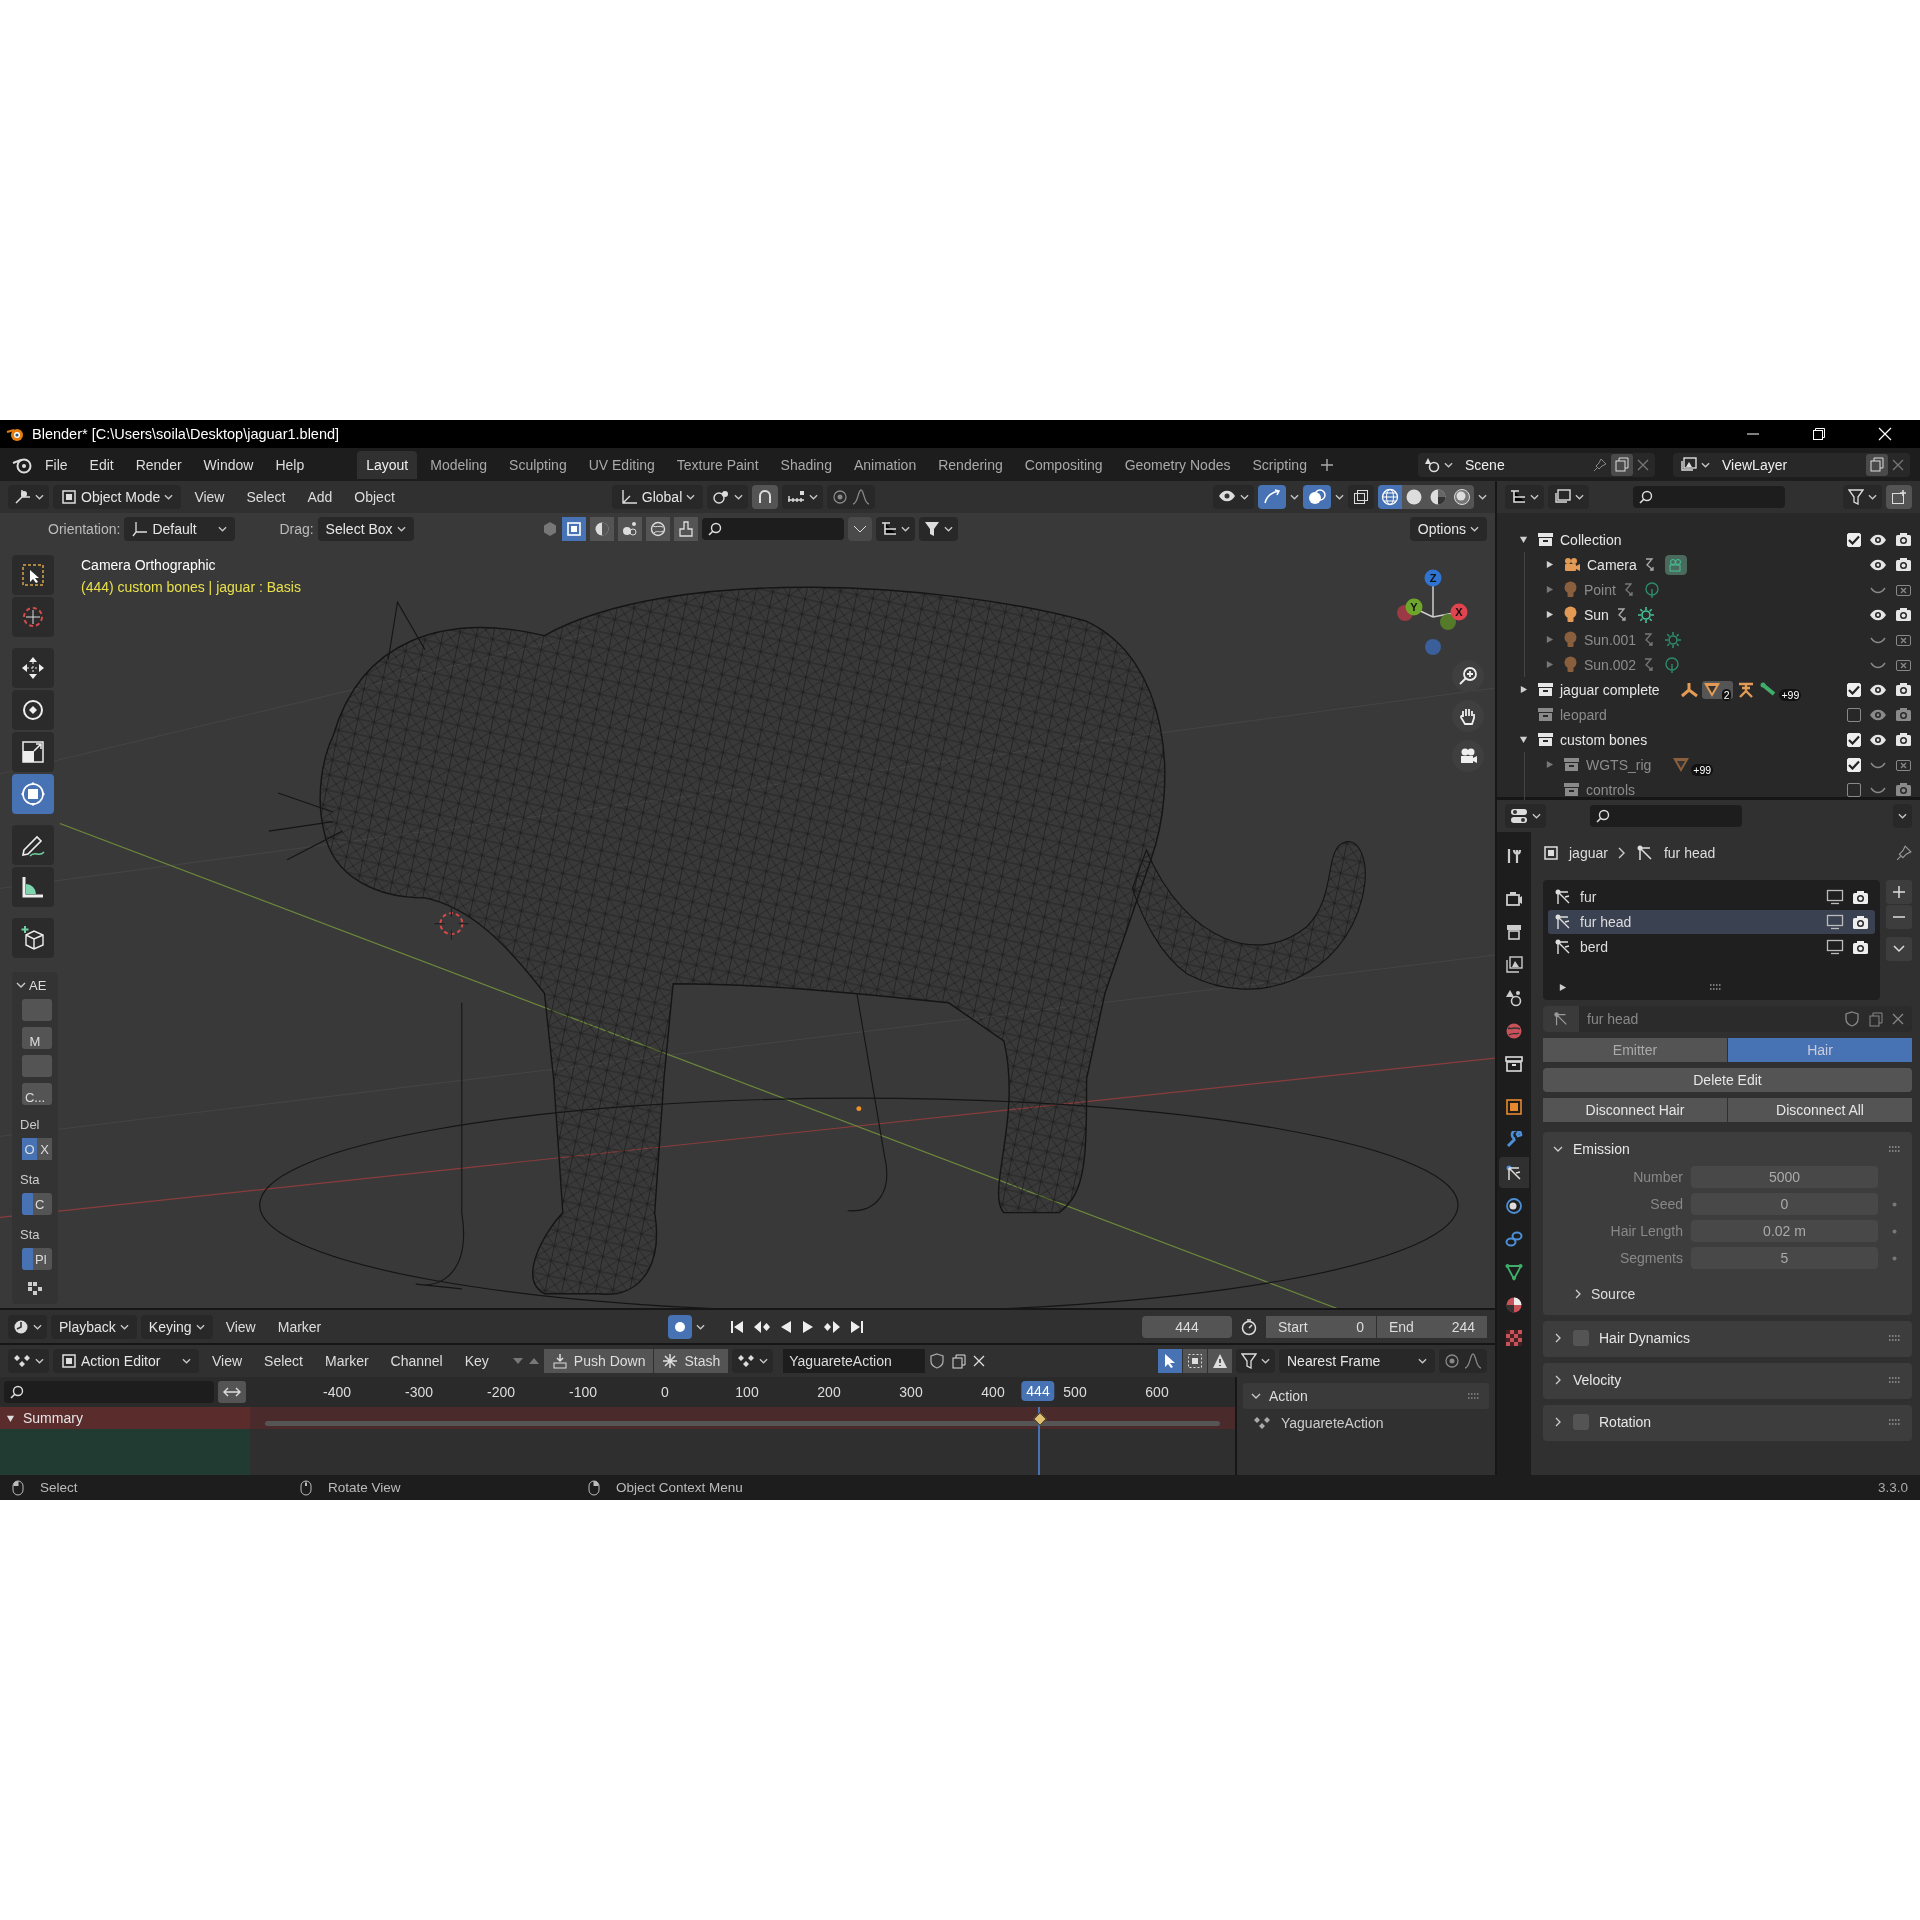 The width and height of the screenshot is (1920, 1920). Describe the element at coordinates (1644, 1338) in the screenshot. I see `panel-title: Hair Dynamics` at that location.